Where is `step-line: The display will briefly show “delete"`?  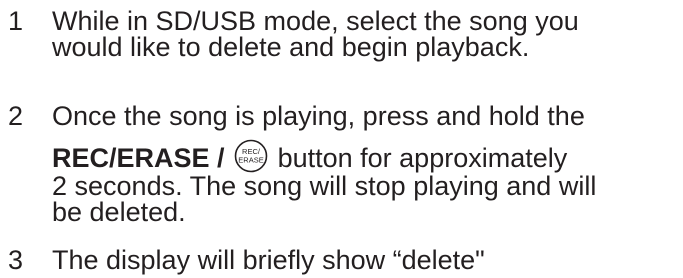 step-line: The display will briefly show “delete" is located at coordinates (268, 260).